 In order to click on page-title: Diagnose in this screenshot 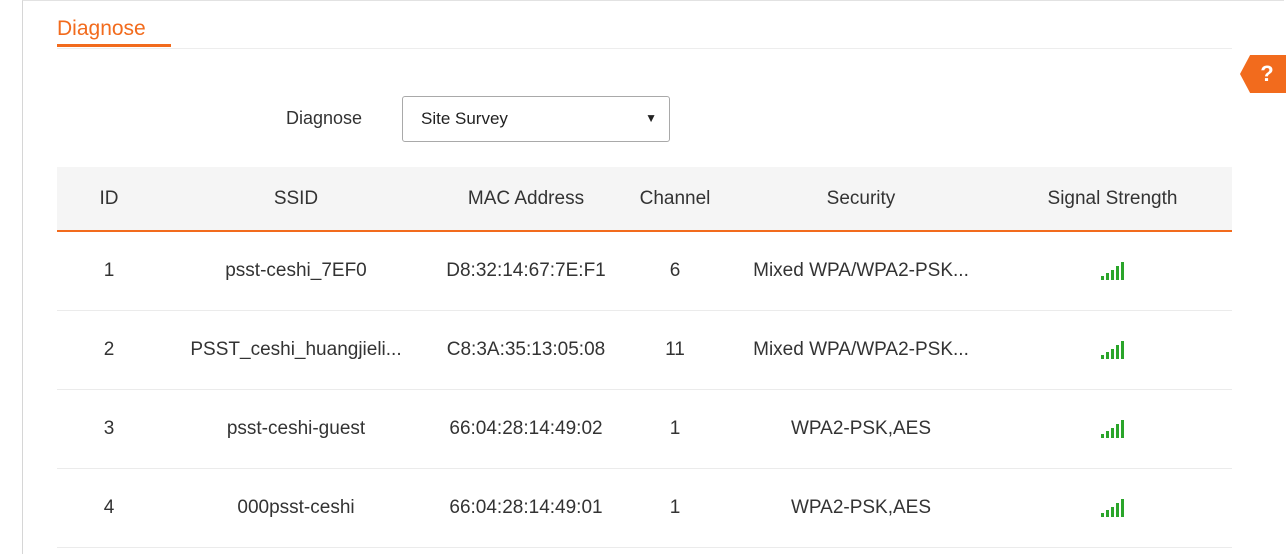, I will do `click(101, 28)`.